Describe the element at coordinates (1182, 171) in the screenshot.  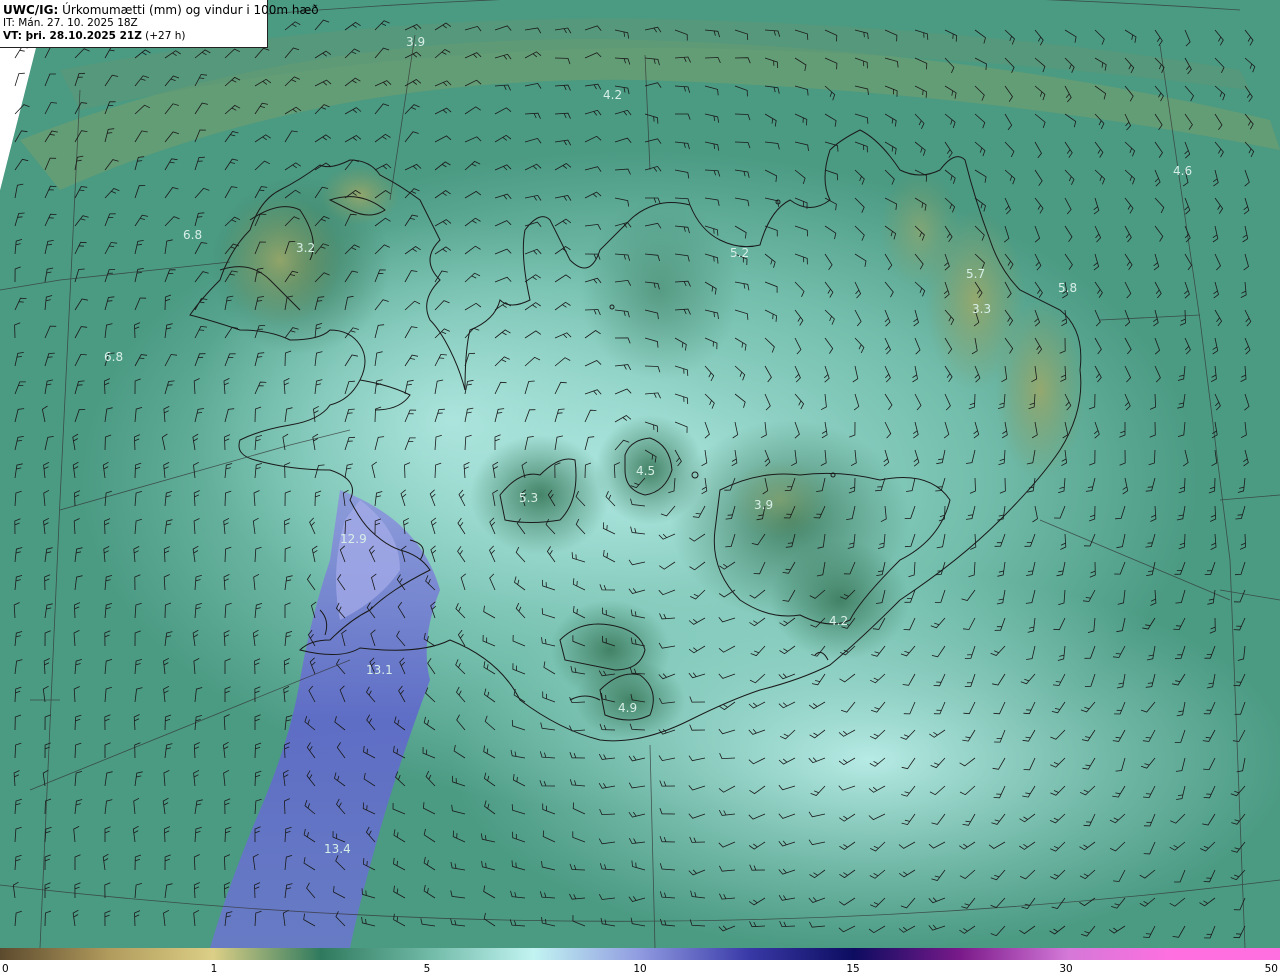
I see `value-label: 4.6` at that location.